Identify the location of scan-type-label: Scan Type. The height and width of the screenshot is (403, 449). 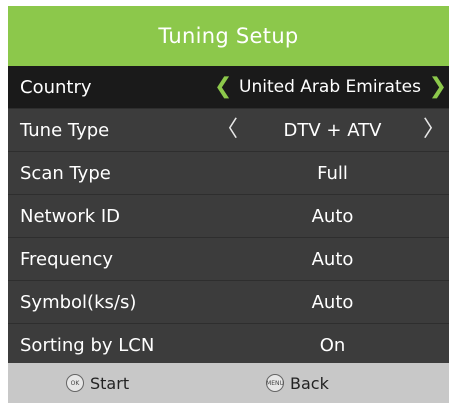
(65, 173).